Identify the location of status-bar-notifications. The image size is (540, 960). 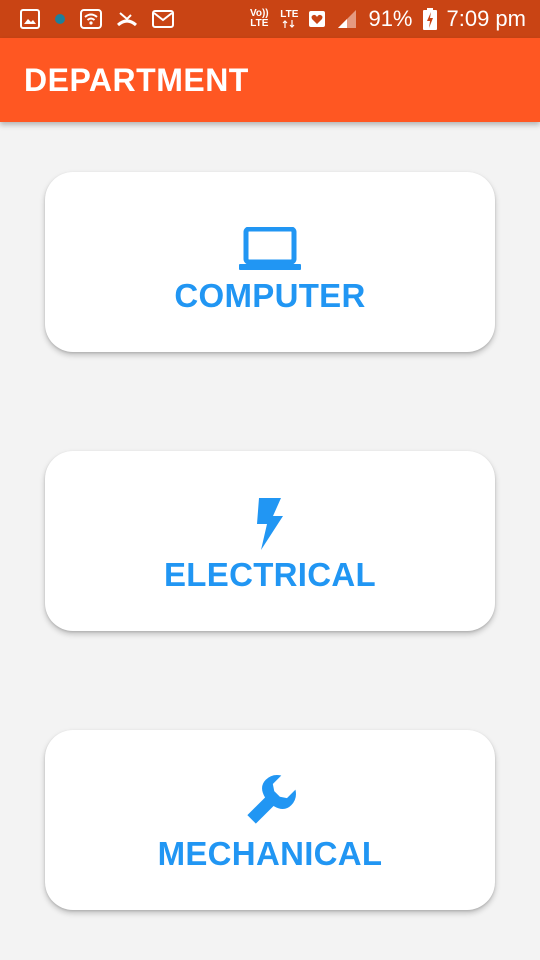
(97, 19).